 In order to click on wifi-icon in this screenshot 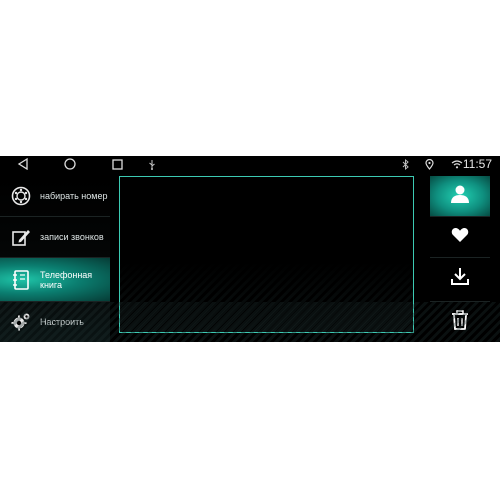, I will do `click(457, 164)`.